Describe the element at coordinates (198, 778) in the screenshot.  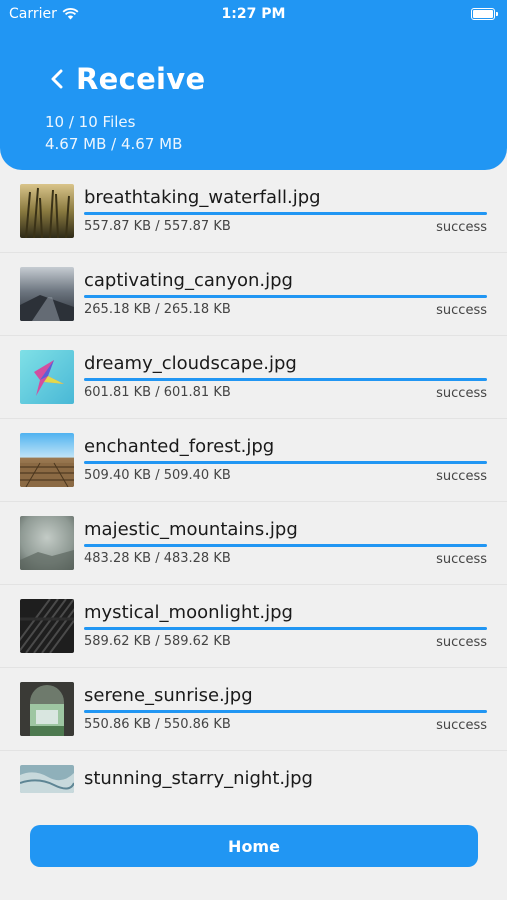
I see `file-name: stunning_starry_night.jpg` at that location.